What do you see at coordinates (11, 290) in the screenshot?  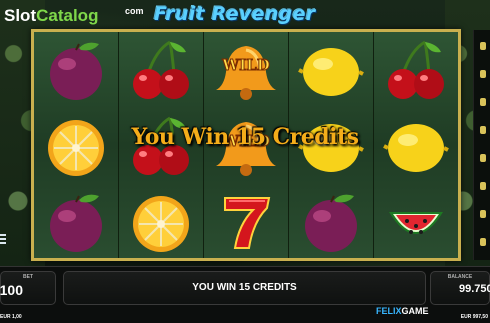 I see `bet-value: 100` at bounding box center [11, 290].